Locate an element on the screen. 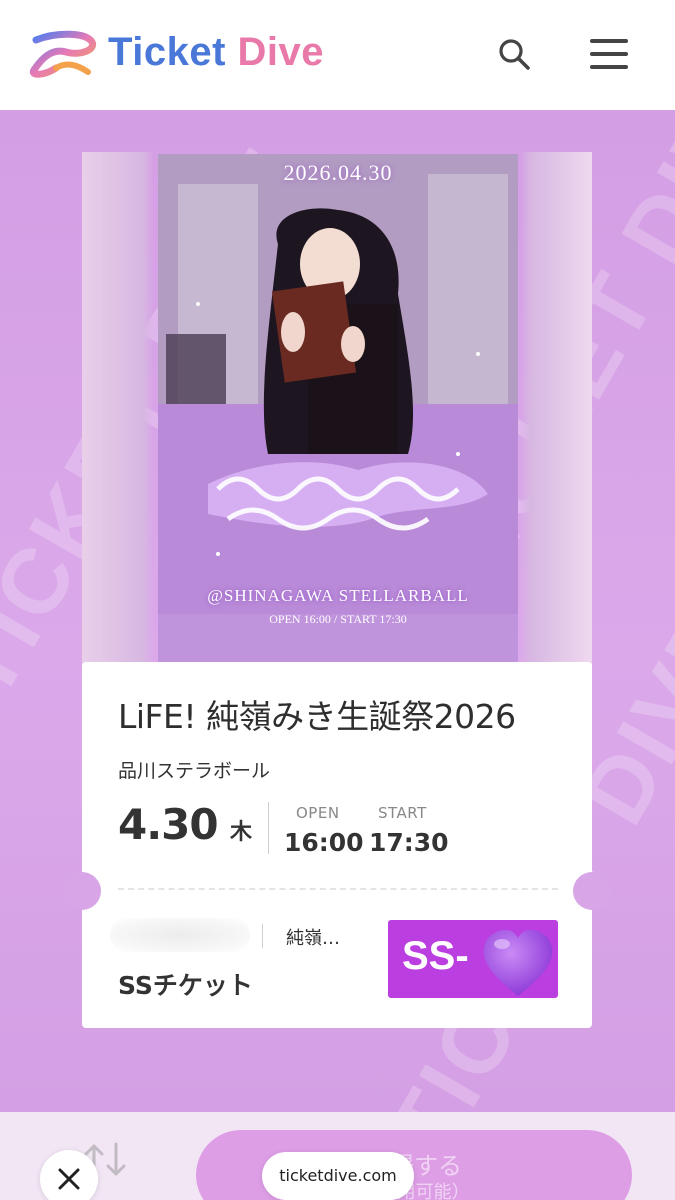 This screenshot has width=675, height=1200. event-date: 4.30 is located at coordinates (168, 824).